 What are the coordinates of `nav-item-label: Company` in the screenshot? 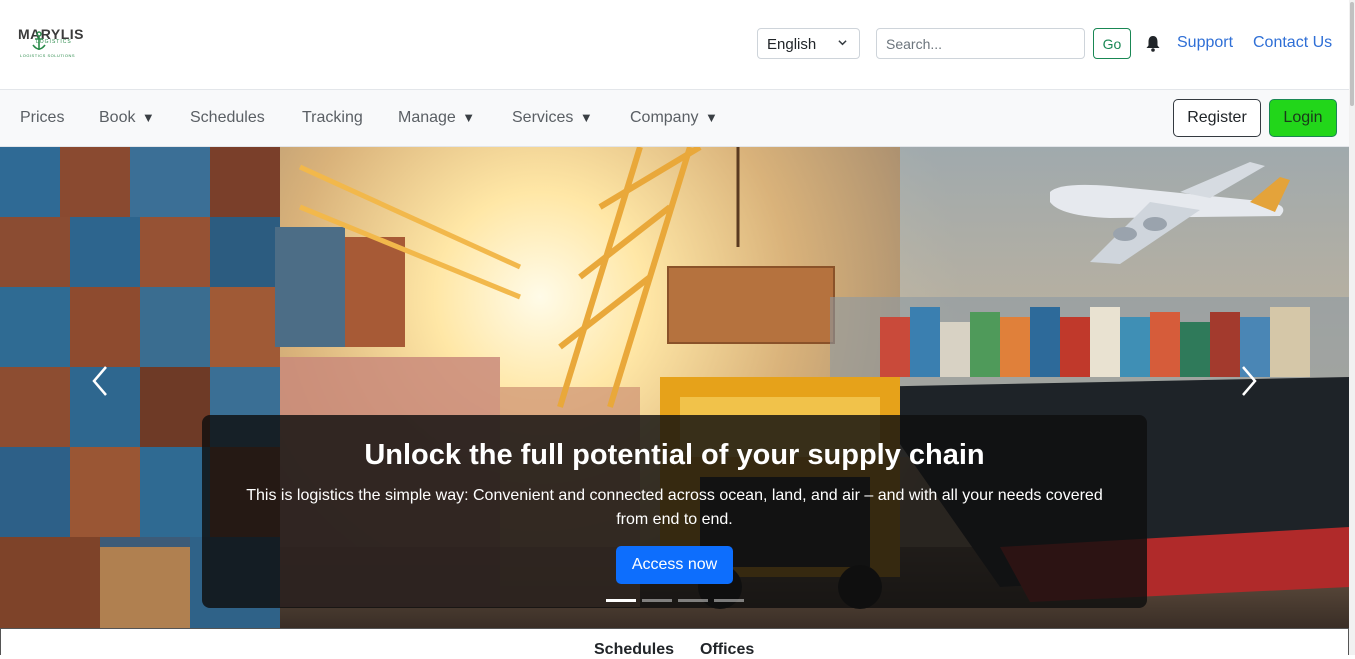 It's located at (664, 117).